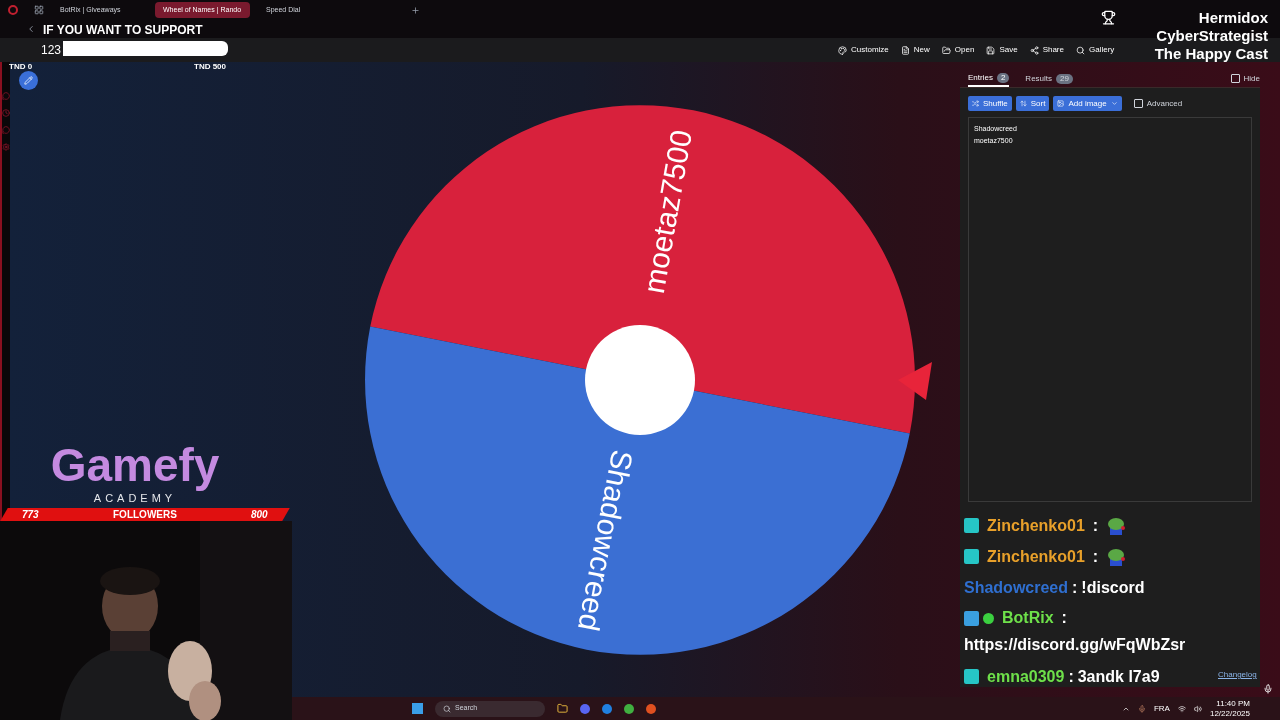  Describe the element at coordinates (1161, 708) in the screenshot. I see `language-indicator: FRA` at that location.